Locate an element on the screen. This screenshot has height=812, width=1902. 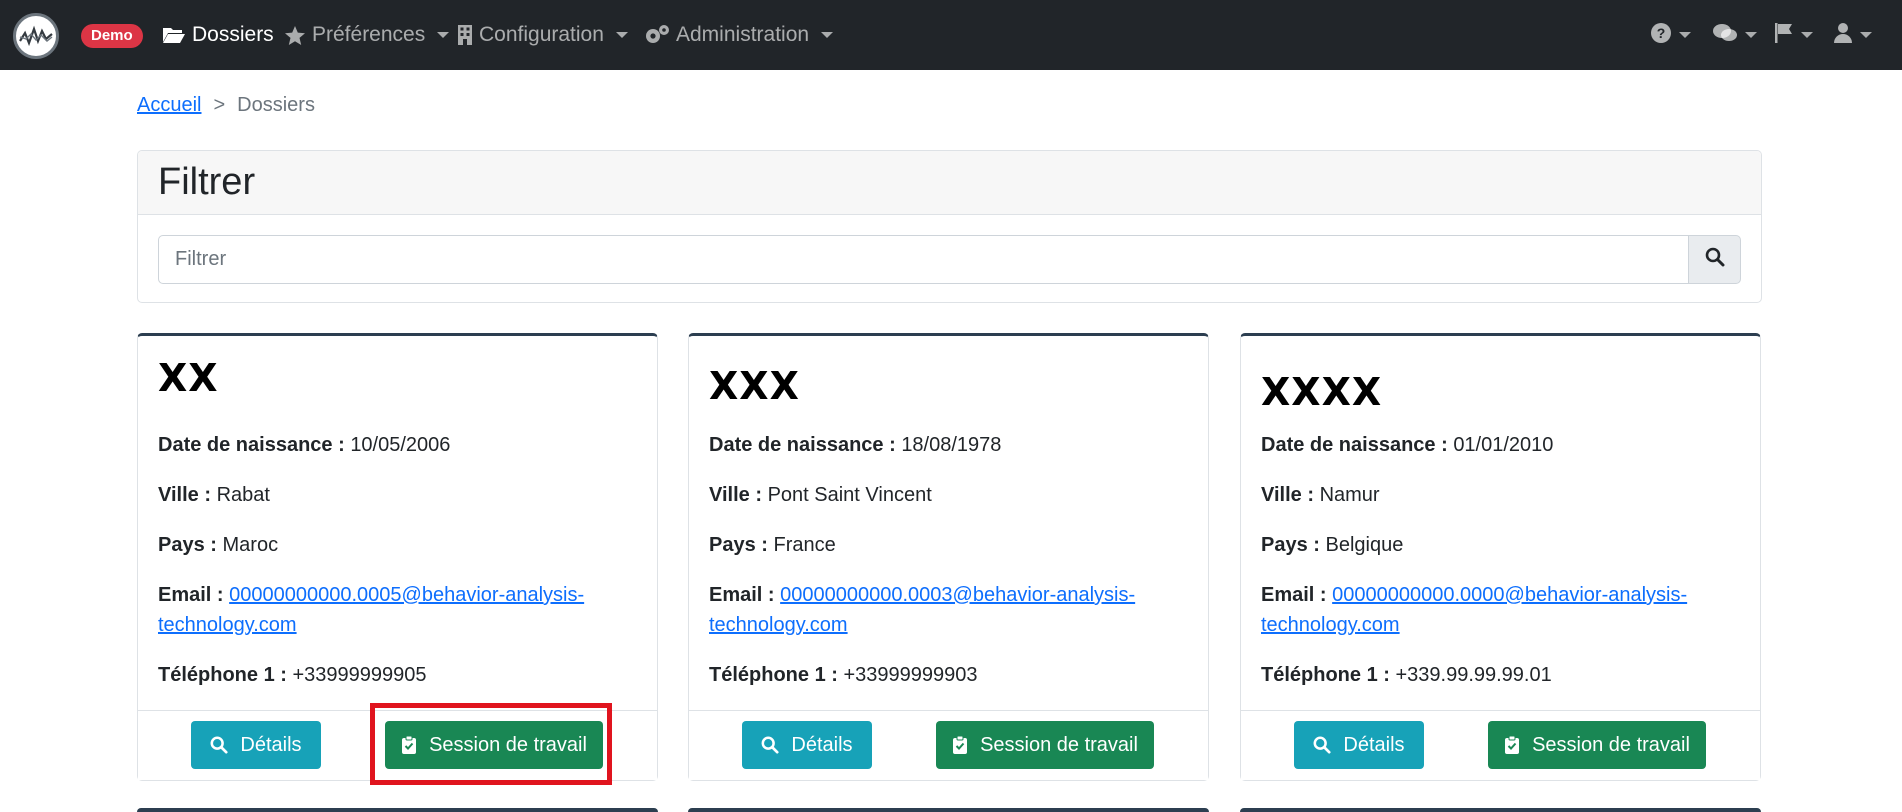
help-icon: ? is located at coordinates (1661, 35).